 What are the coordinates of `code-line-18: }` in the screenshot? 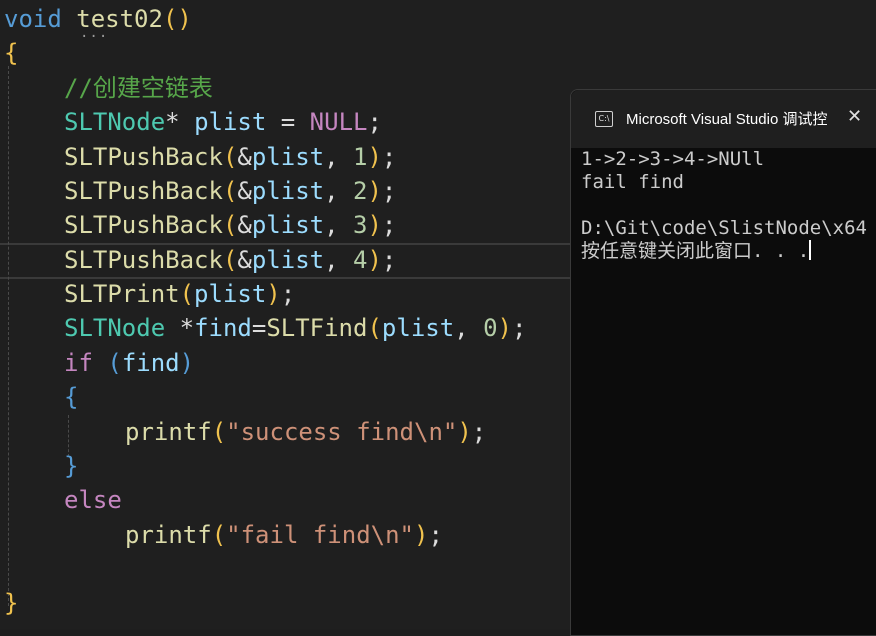 It's located at (11, 603).